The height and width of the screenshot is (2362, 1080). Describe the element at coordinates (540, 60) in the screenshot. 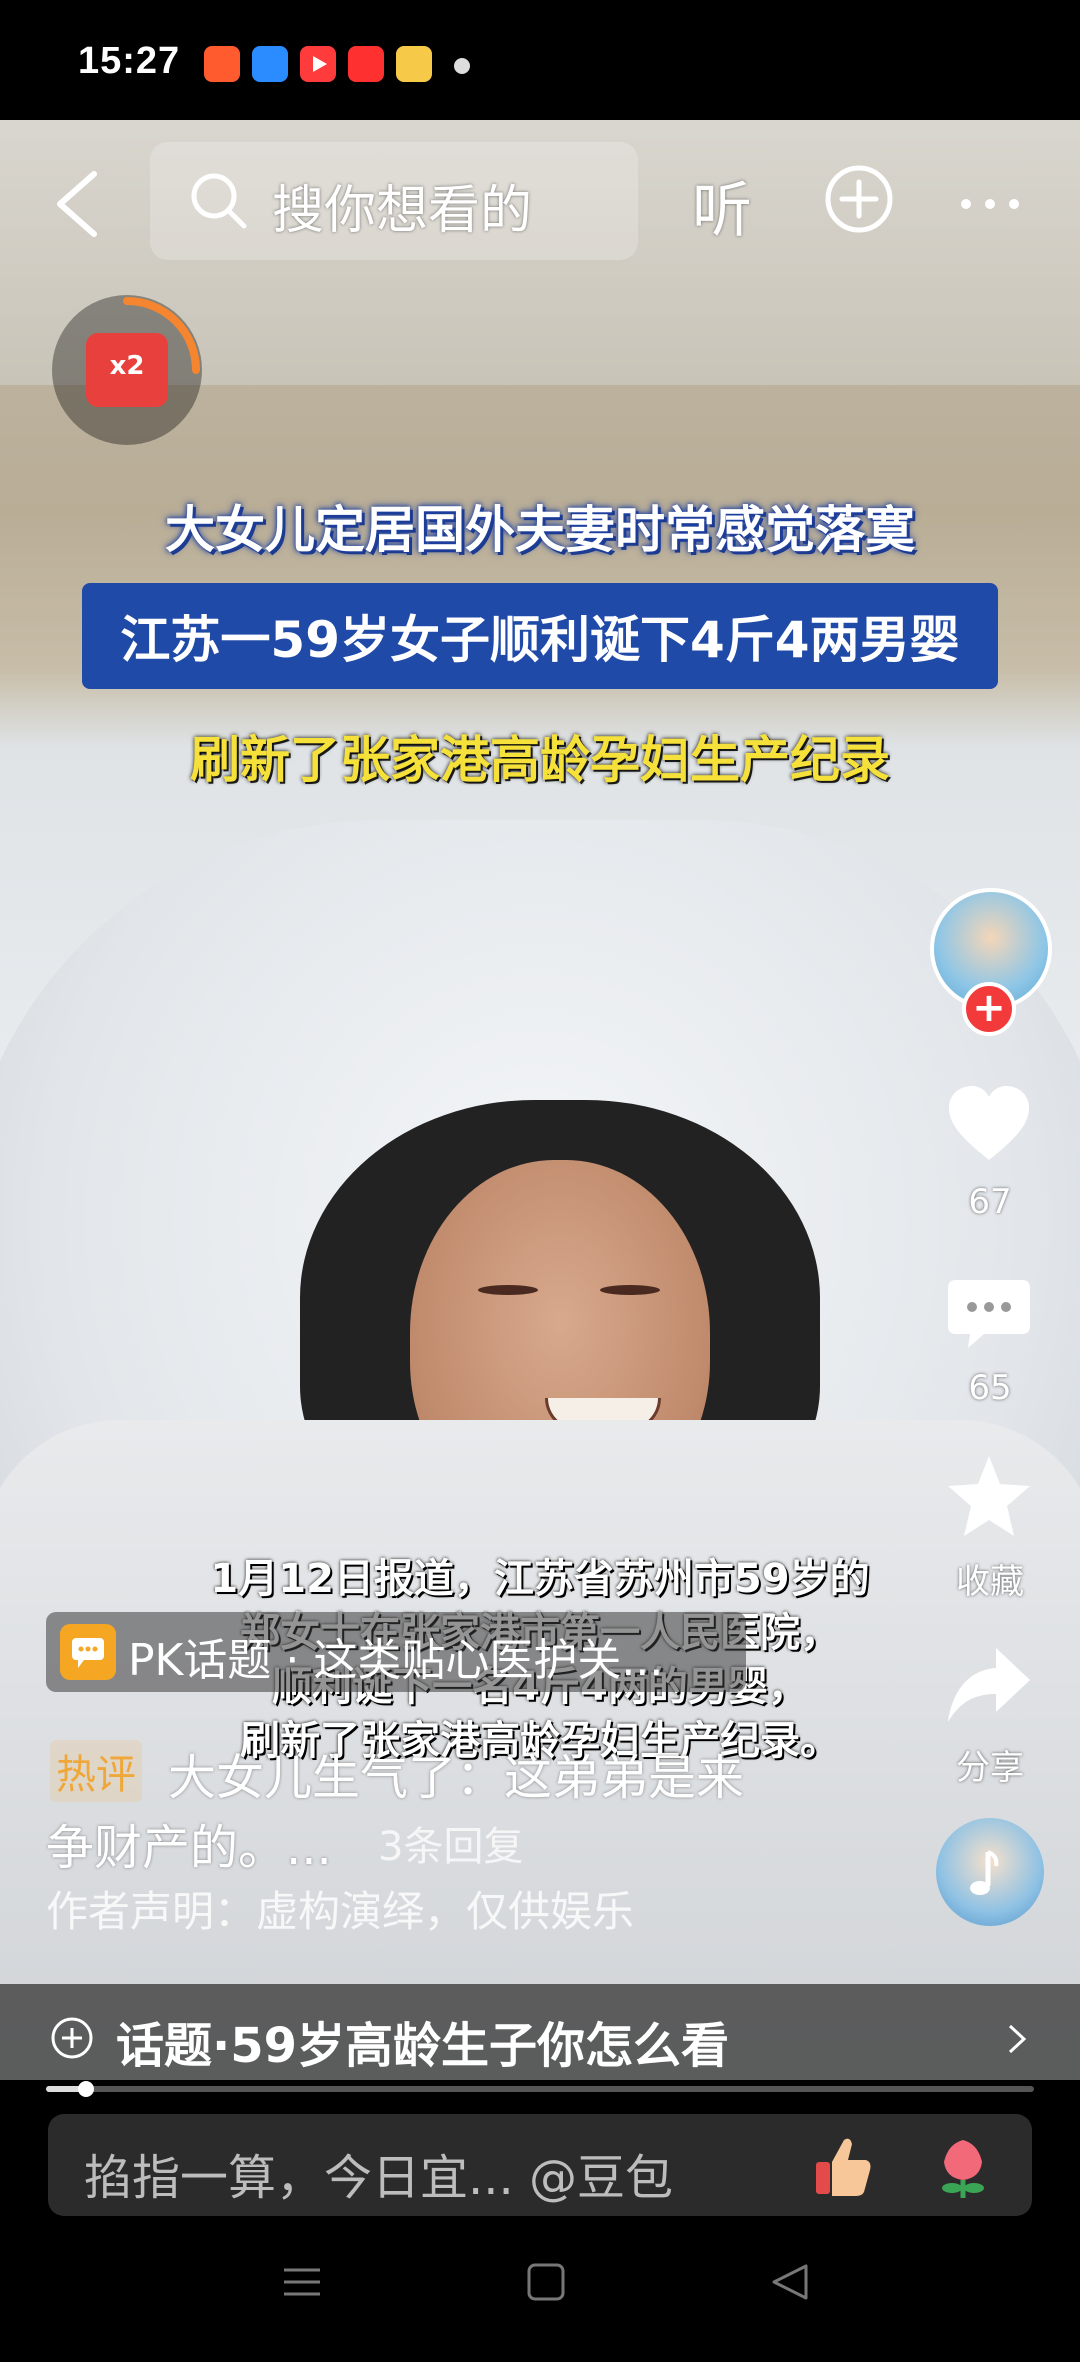

I see `status-bar: 15:27` at that location.